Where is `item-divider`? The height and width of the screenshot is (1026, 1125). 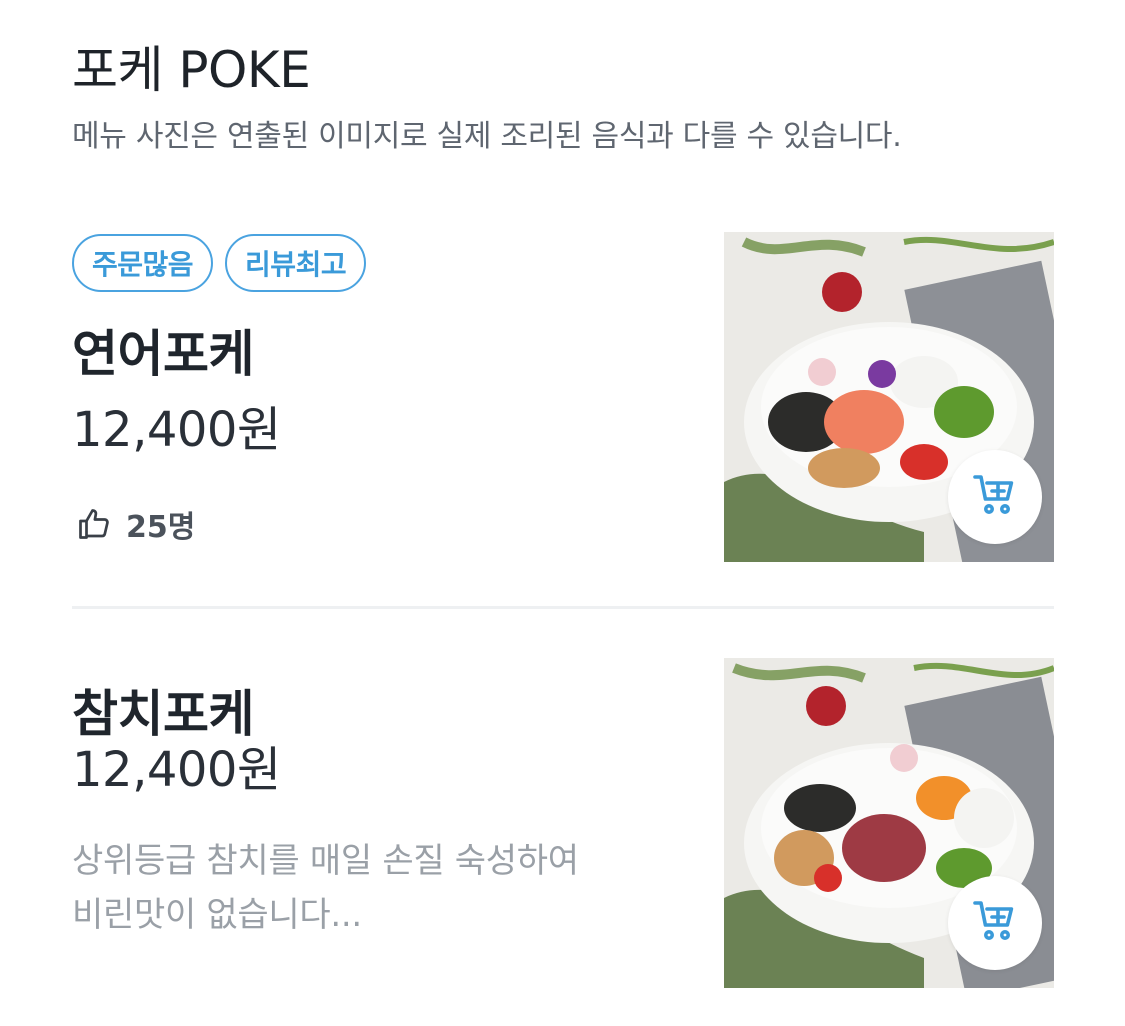
item-divider is located at coordinates (563, 607).